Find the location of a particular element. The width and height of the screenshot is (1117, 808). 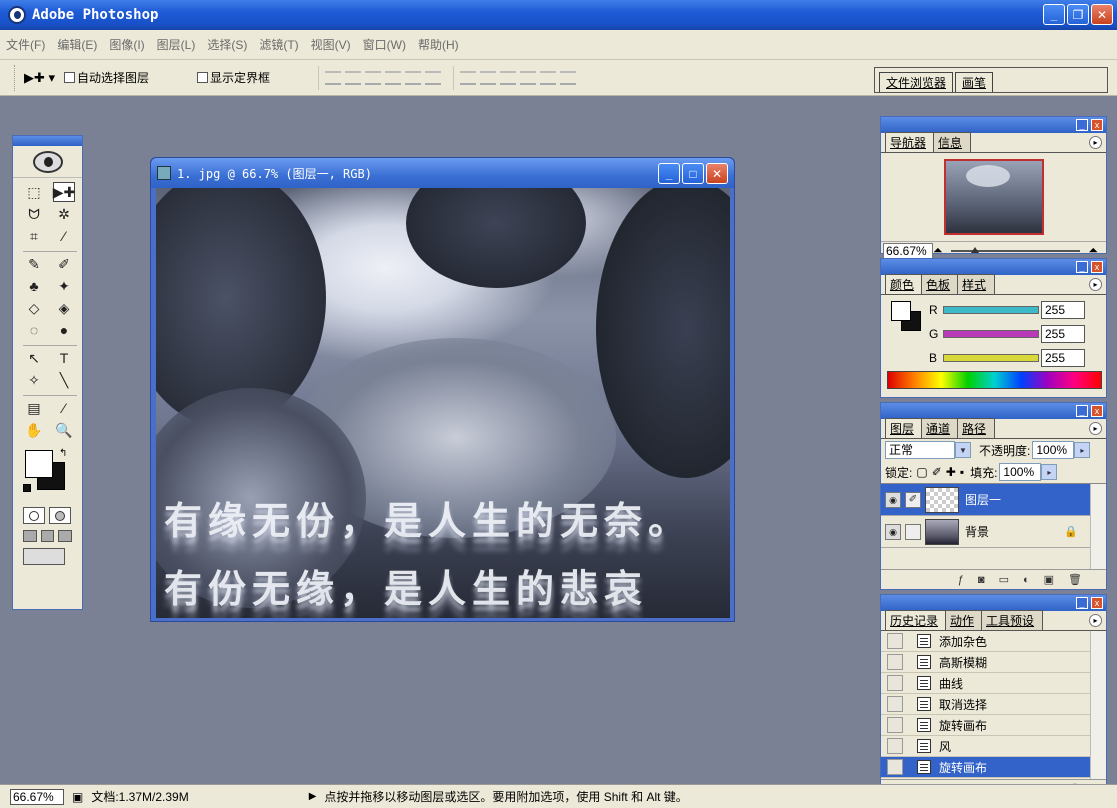

blue-value-field: 255 is located at coordinates (1063, 358).